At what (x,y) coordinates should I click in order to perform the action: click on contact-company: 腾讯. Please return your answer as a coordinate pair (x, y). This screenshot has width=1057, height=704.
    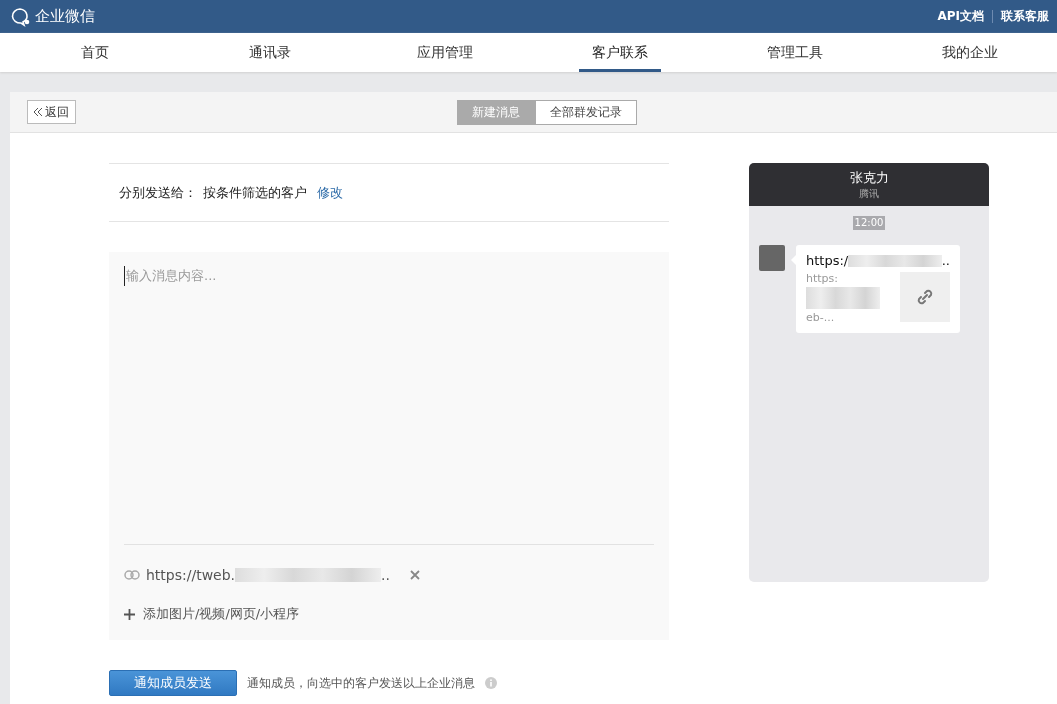
    Looking at the image, I should click on (869, 193).